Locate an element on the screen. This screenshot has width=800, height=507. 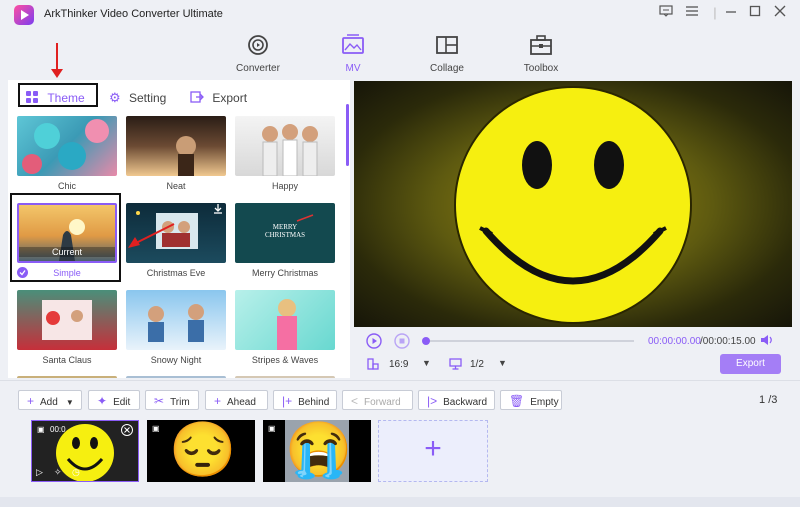
page-total: /3 is located at coordinates (773, 400).